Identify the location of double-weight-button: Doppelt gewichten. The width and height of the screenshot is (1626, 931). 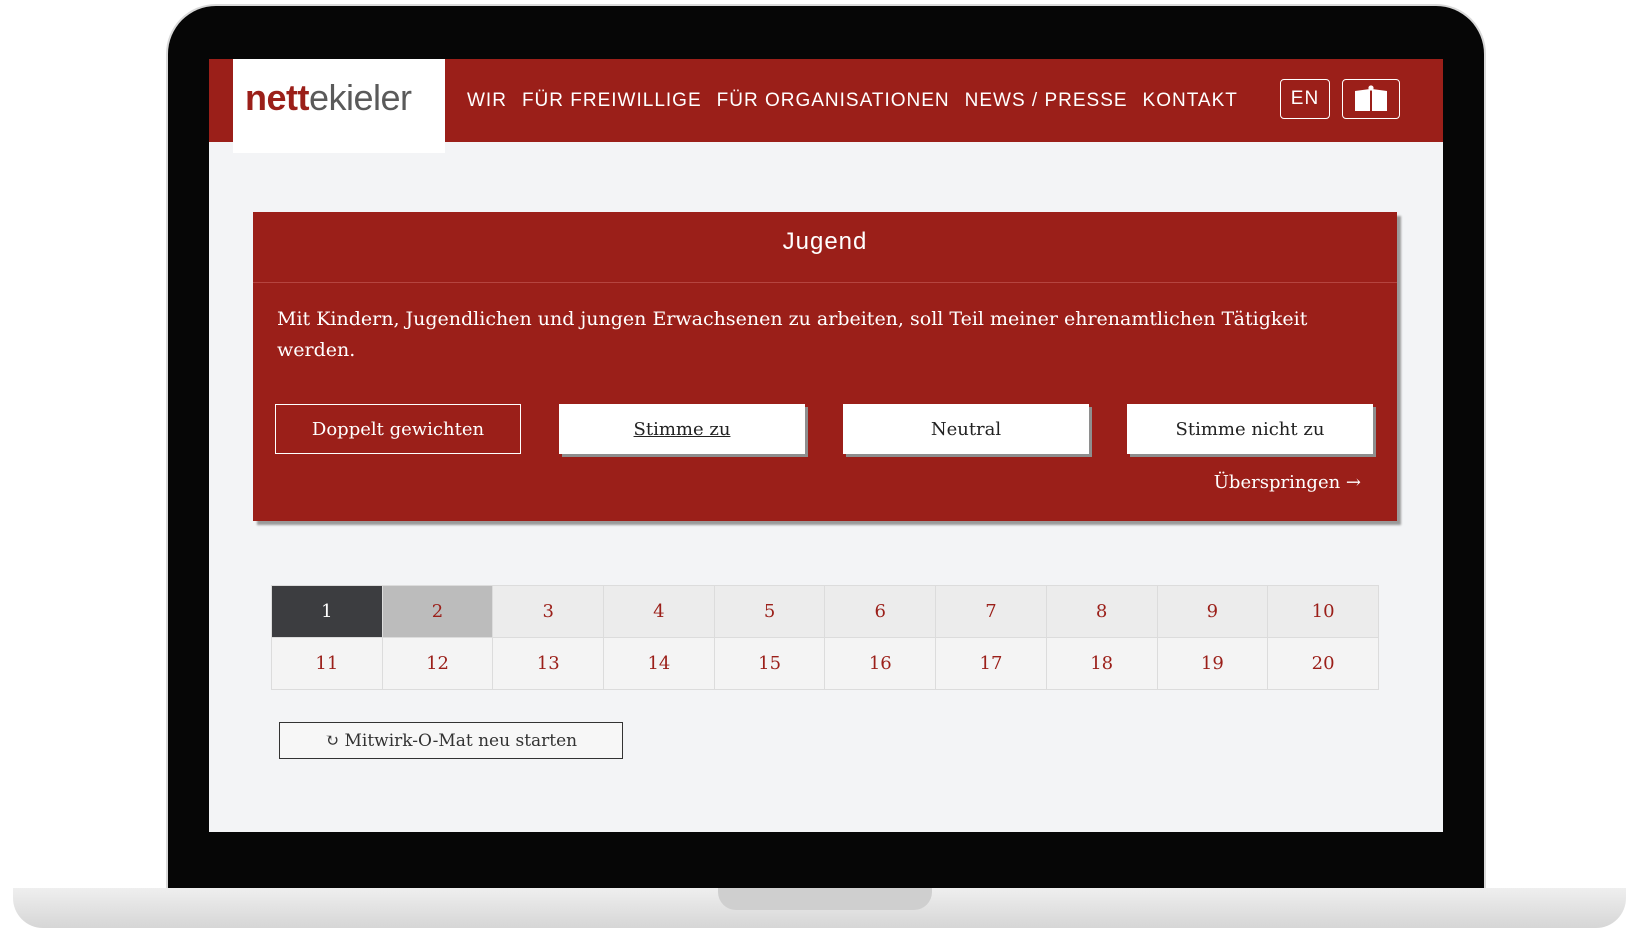
(398, 429).